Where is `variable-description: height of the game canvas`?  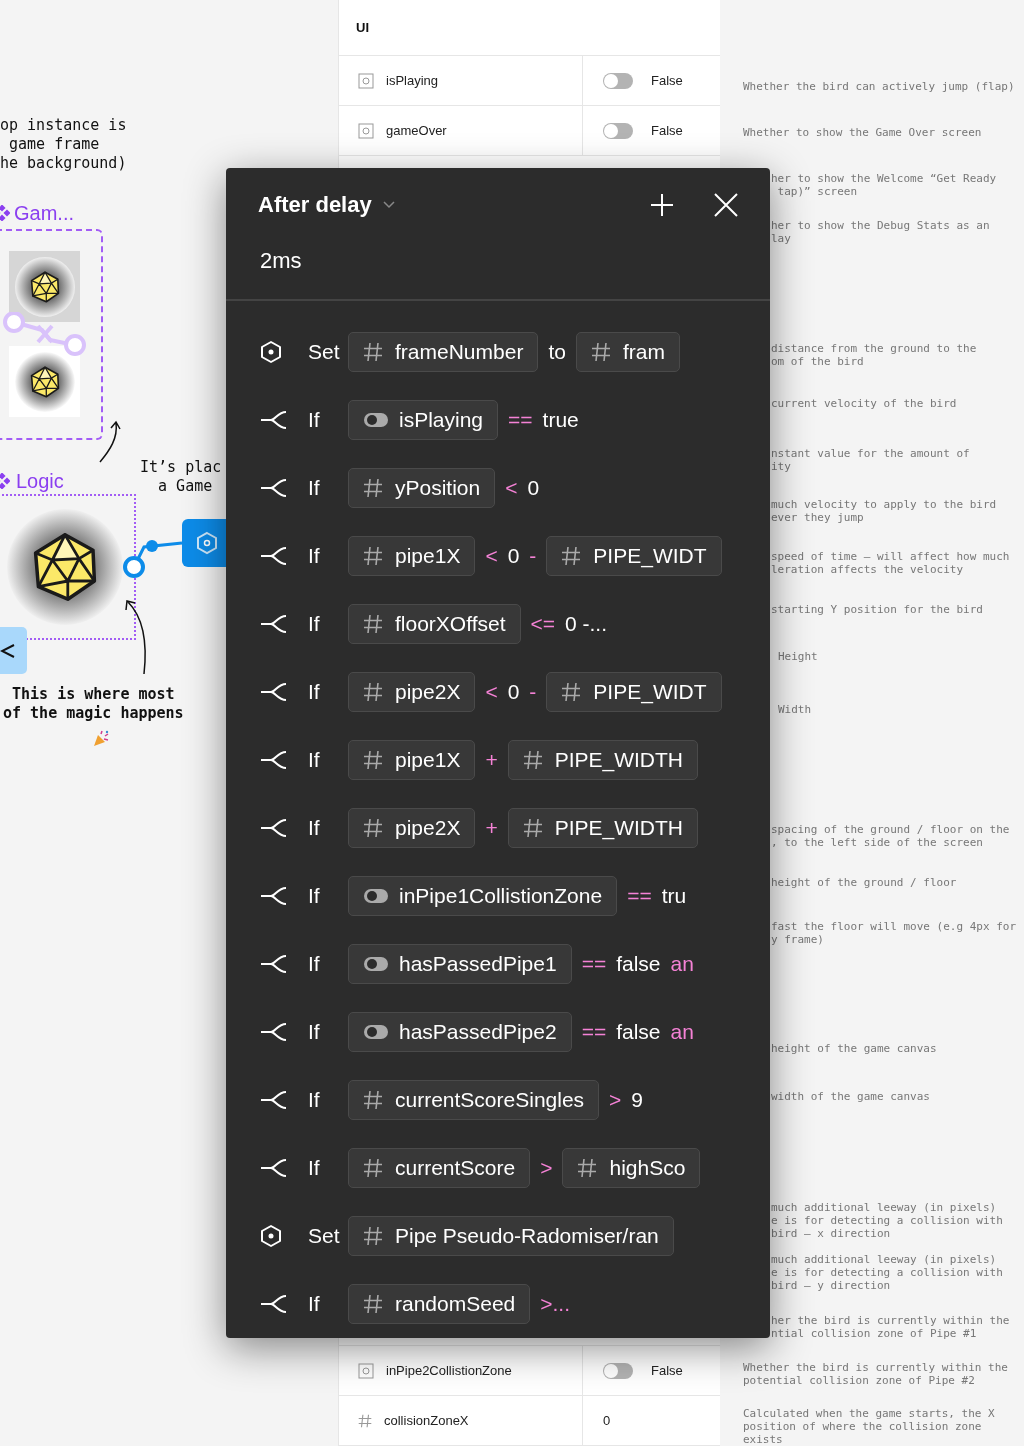
variable-description: height of the game canvas is located at coordinates (854, 1048).